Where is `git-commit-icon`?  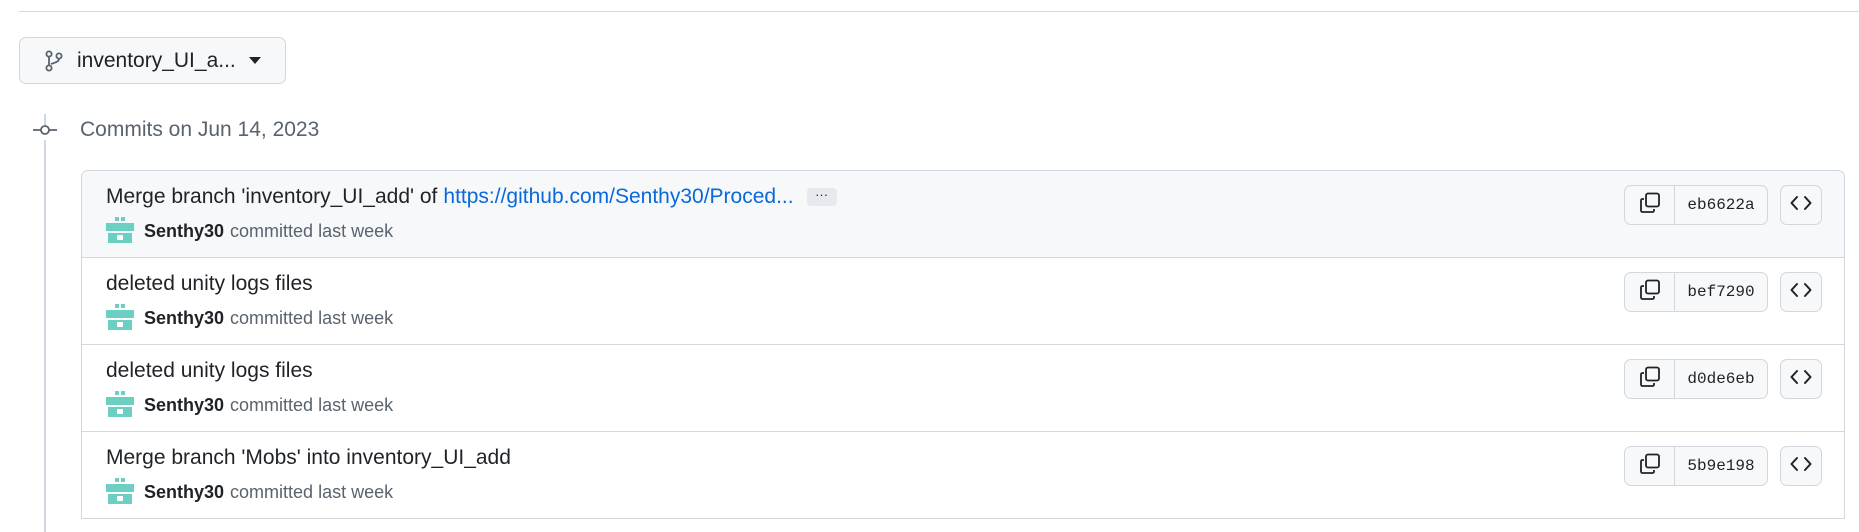
git-commit-icon is located at coordinates (45, 130).